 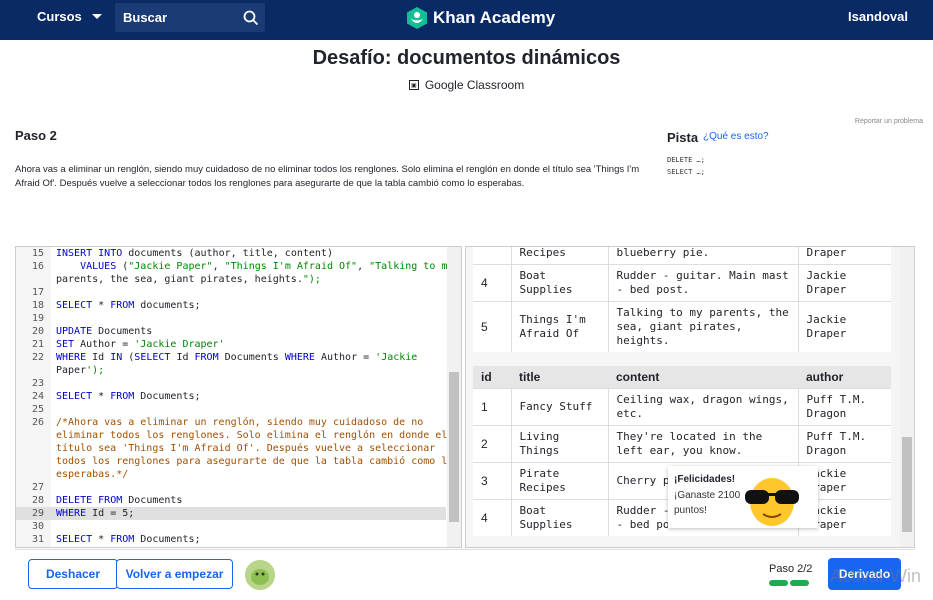 What do you see at coordinates (231, 396) in the screenshot?
I see `code-line: 24 SELECT * FROM Documents;` at bounding box center [231, 396].